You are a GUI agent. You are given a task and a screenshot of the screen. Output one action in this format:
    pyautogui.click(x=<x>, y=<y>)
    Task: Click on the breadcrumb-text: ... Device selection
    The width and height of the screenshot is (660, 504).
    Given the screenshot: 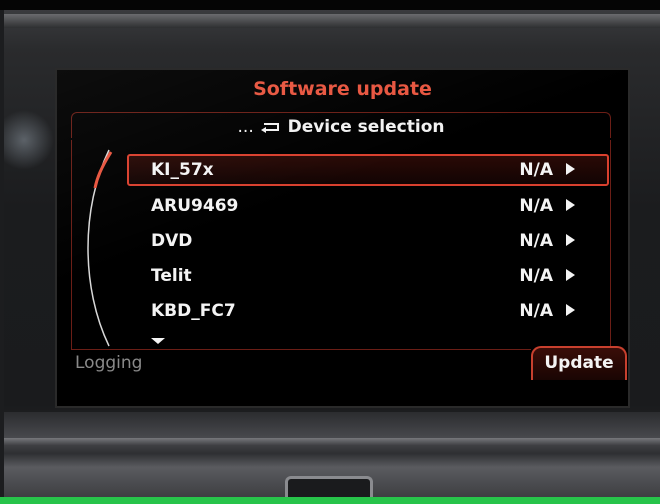 What is the action you would take?
    pyautogui.click(x=341, y=127)
    